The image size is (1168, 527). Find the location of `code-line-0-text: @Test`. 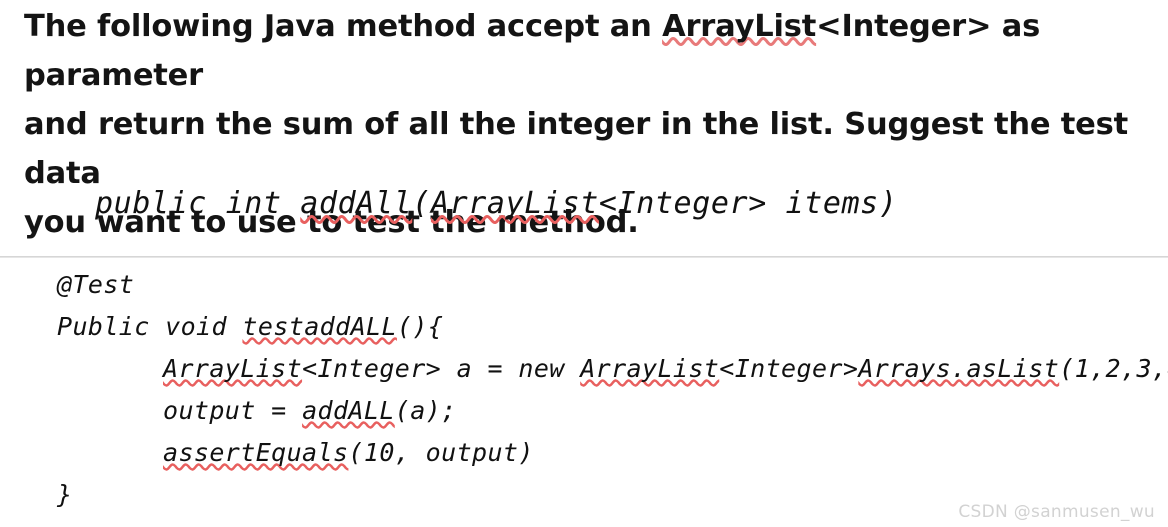

code-line-0-text: @Test is located at coordinates (96, 284).